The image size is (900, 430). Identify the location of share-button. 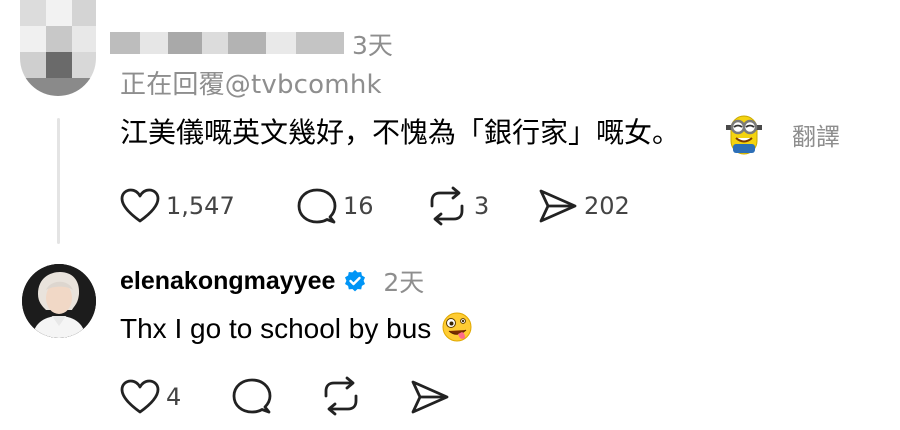
(430, 397).